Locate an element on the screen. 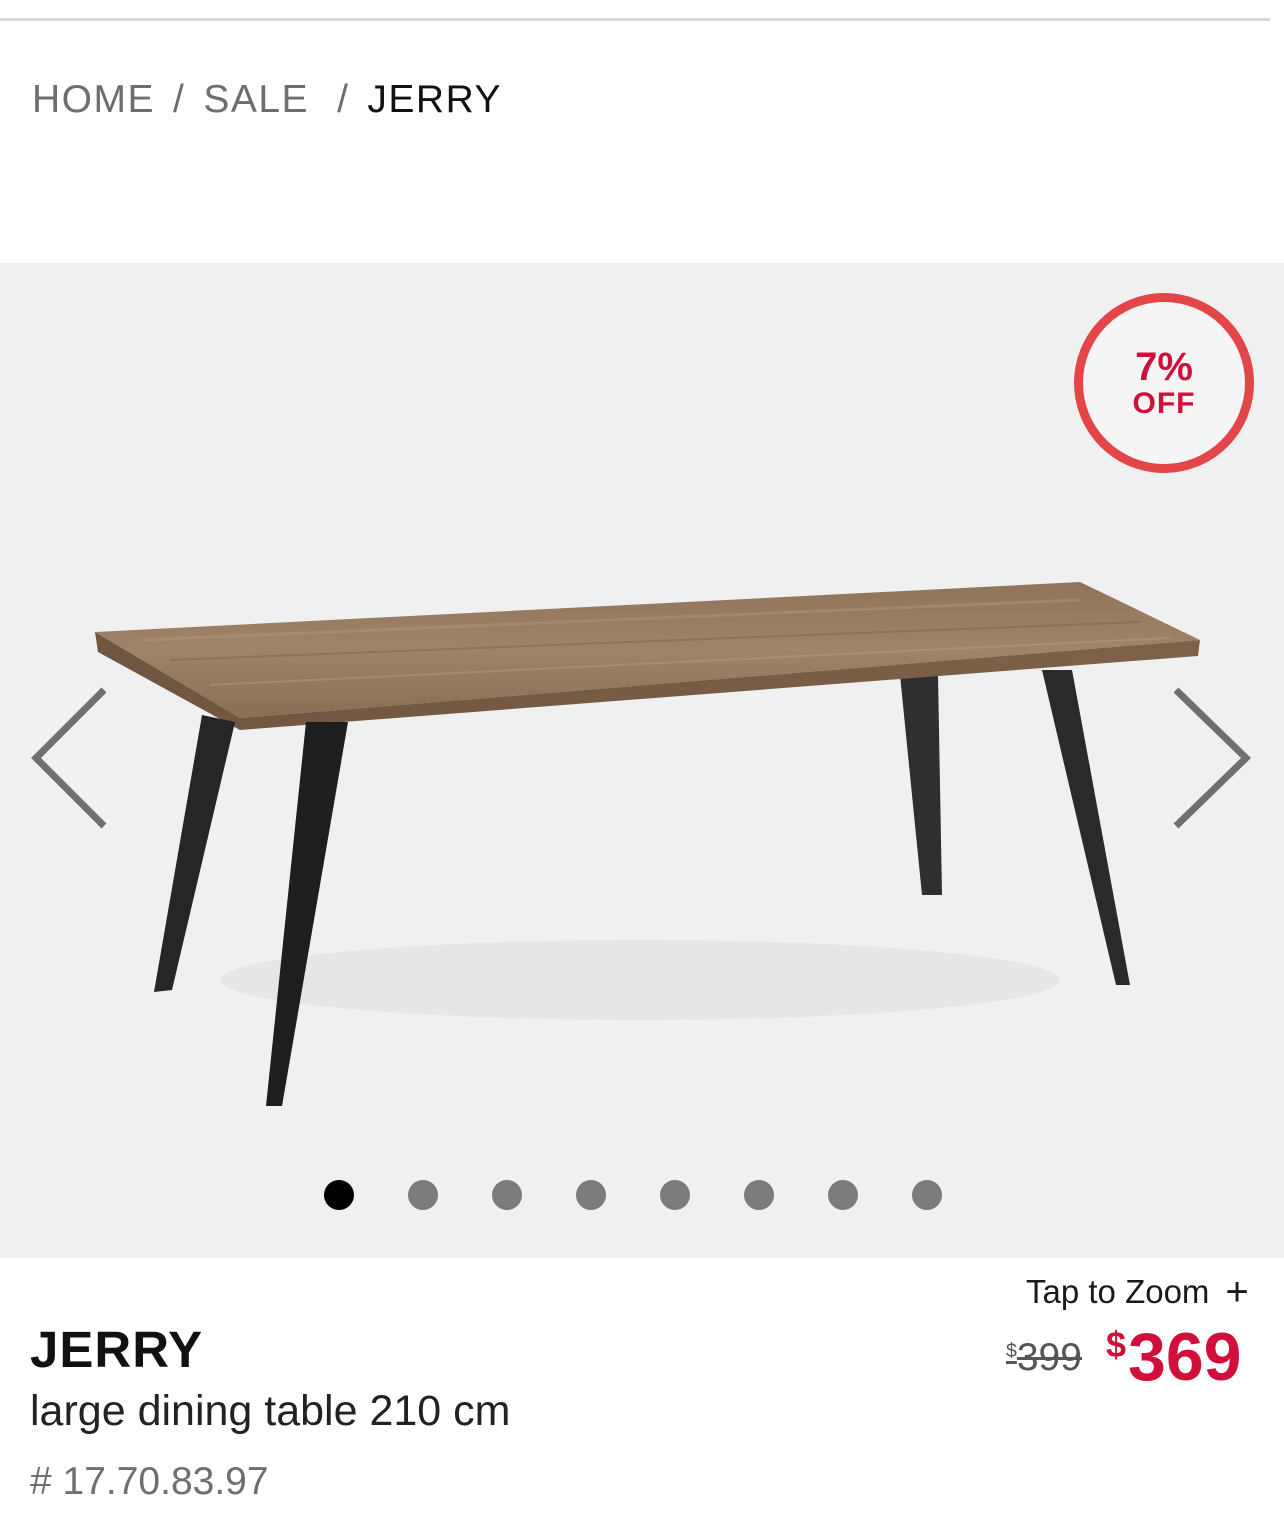  sale-price: $369 is located at coordinates (1174, 1357).